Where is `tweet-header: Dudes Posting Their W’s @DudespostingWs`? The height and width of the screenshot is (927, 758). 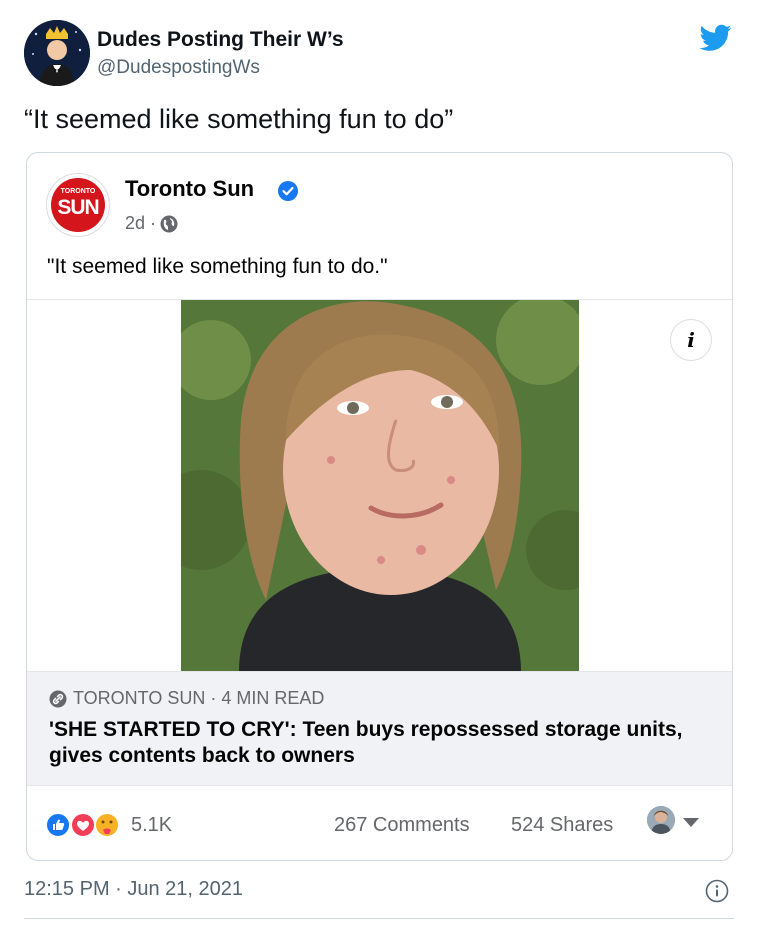 tweet-header: Dudes Posting Their W’s @DudespostingWs is located at coordinates (380, 54).